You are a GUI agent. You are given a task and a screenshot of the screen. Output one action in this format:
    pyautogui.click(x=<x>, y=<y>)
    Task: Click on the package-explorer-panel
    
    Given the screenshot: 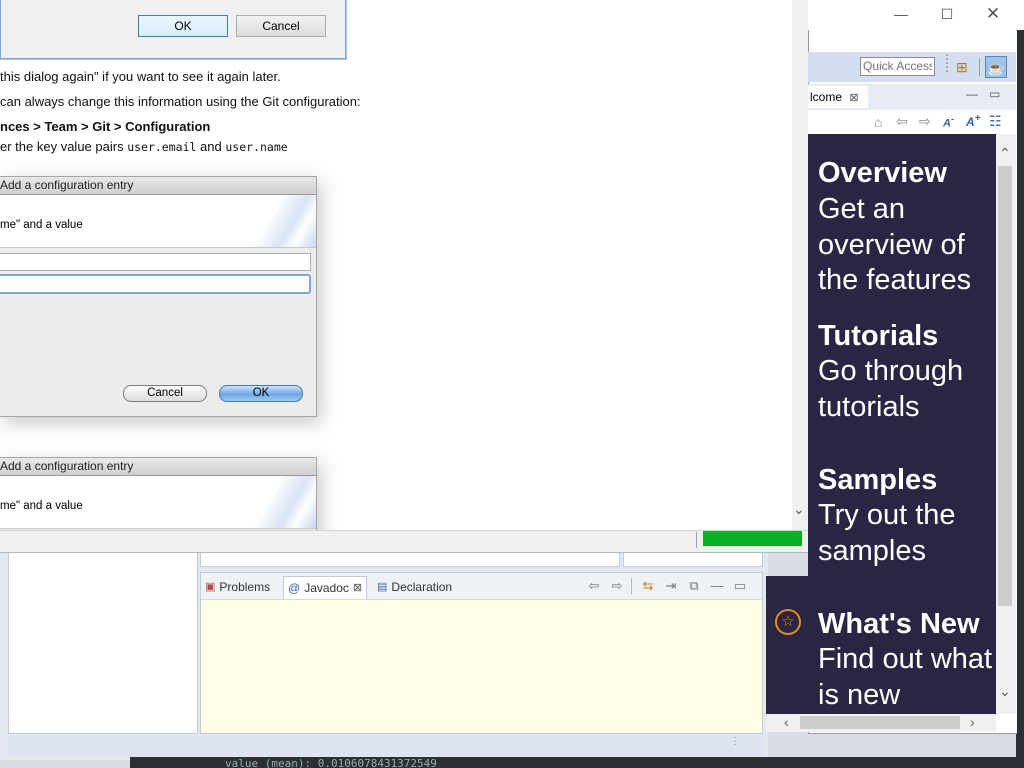 What is the action you would take?
    pyautogui.click(x=103, y=643)
    